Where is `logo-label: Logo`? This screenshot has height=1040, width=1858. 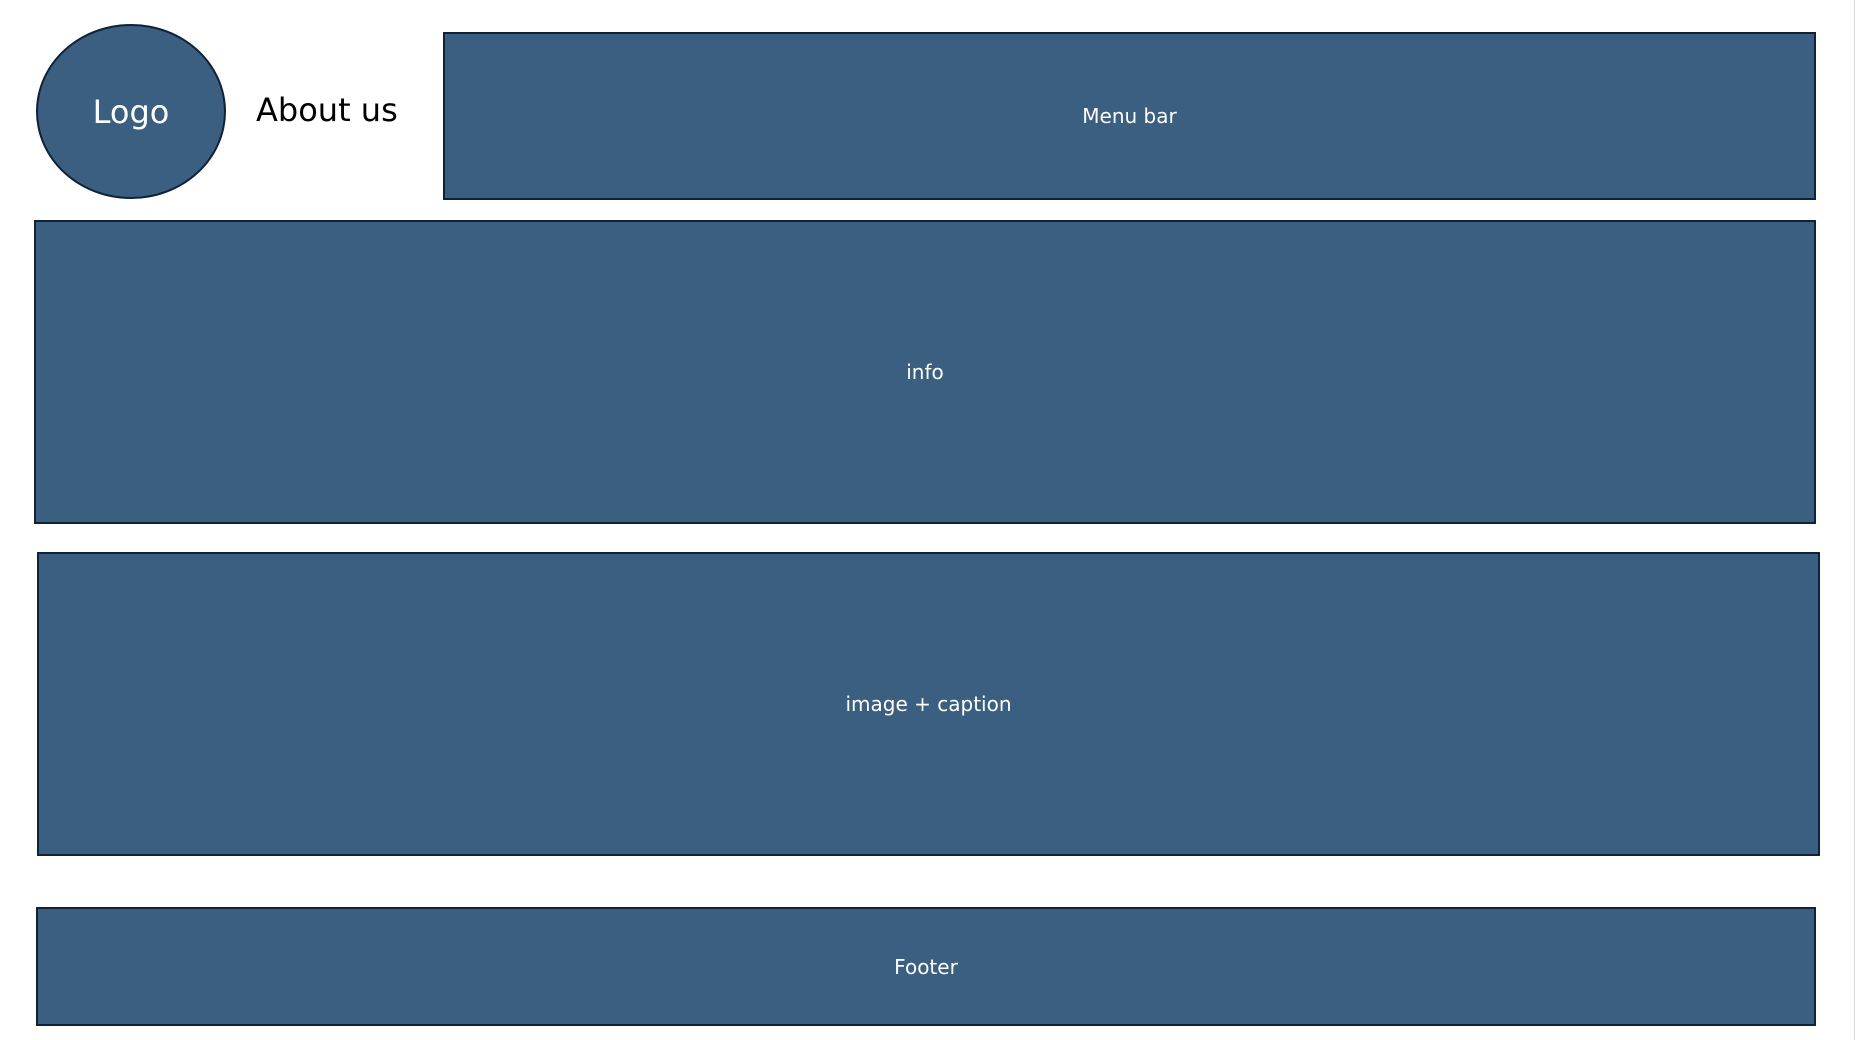
logo-label: Logo is located at coordinates (131, 111).